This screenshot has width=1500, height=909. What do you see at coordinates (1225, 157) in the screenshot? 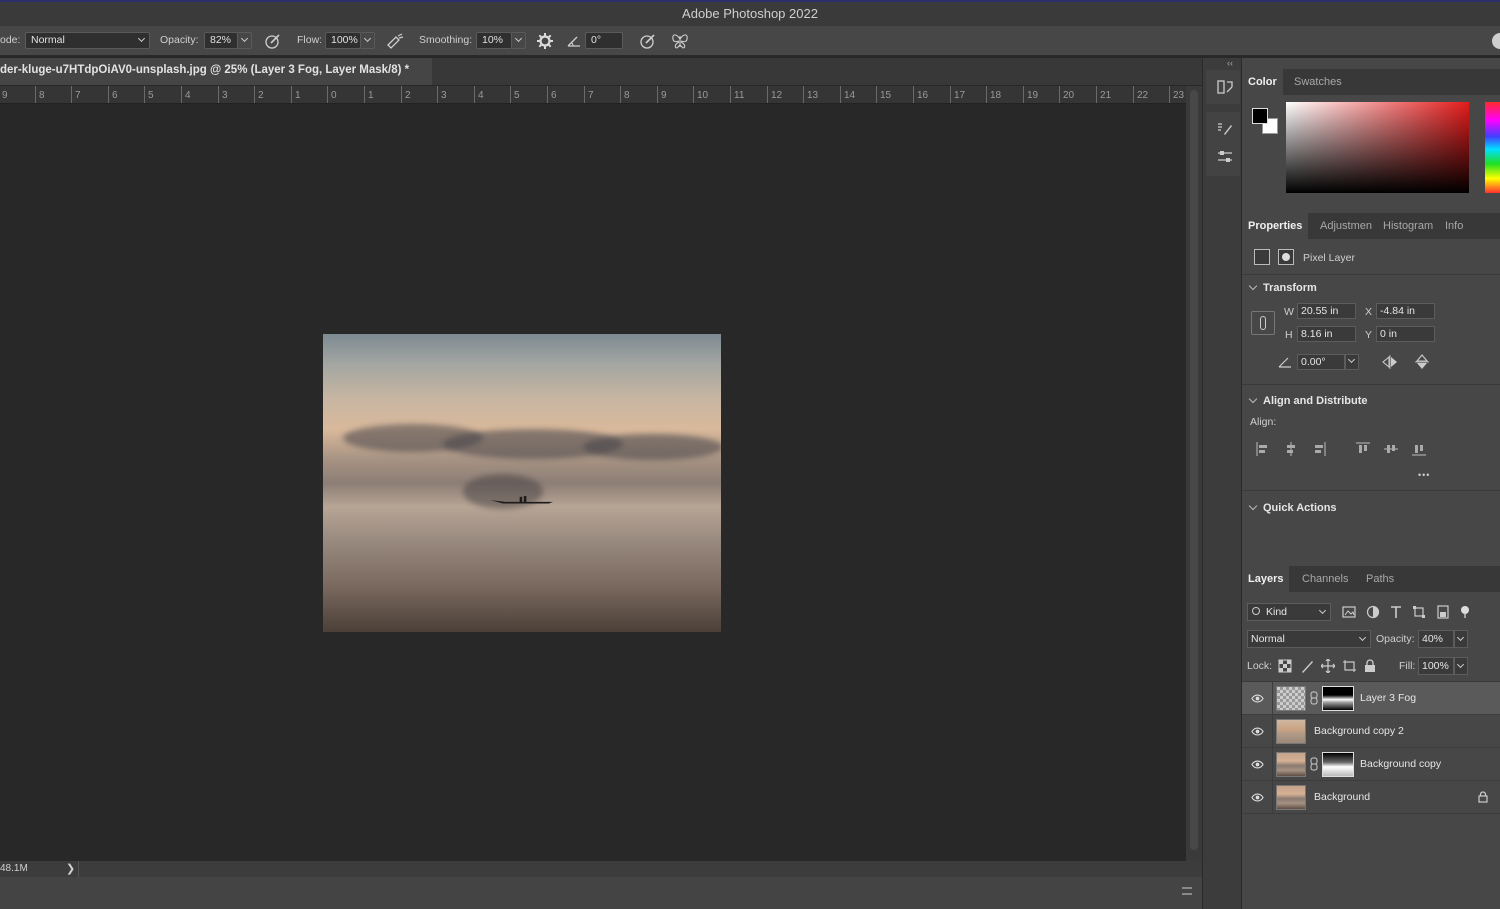
I see `adjustments-icon` at bounding box center [1225, 157].